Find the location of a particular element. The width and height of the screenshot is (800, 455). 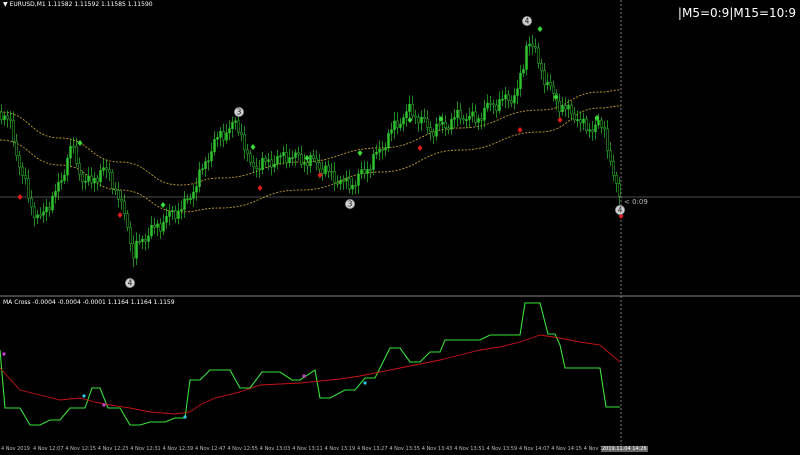

slow-ma-line is located at coordinates (310, 374).